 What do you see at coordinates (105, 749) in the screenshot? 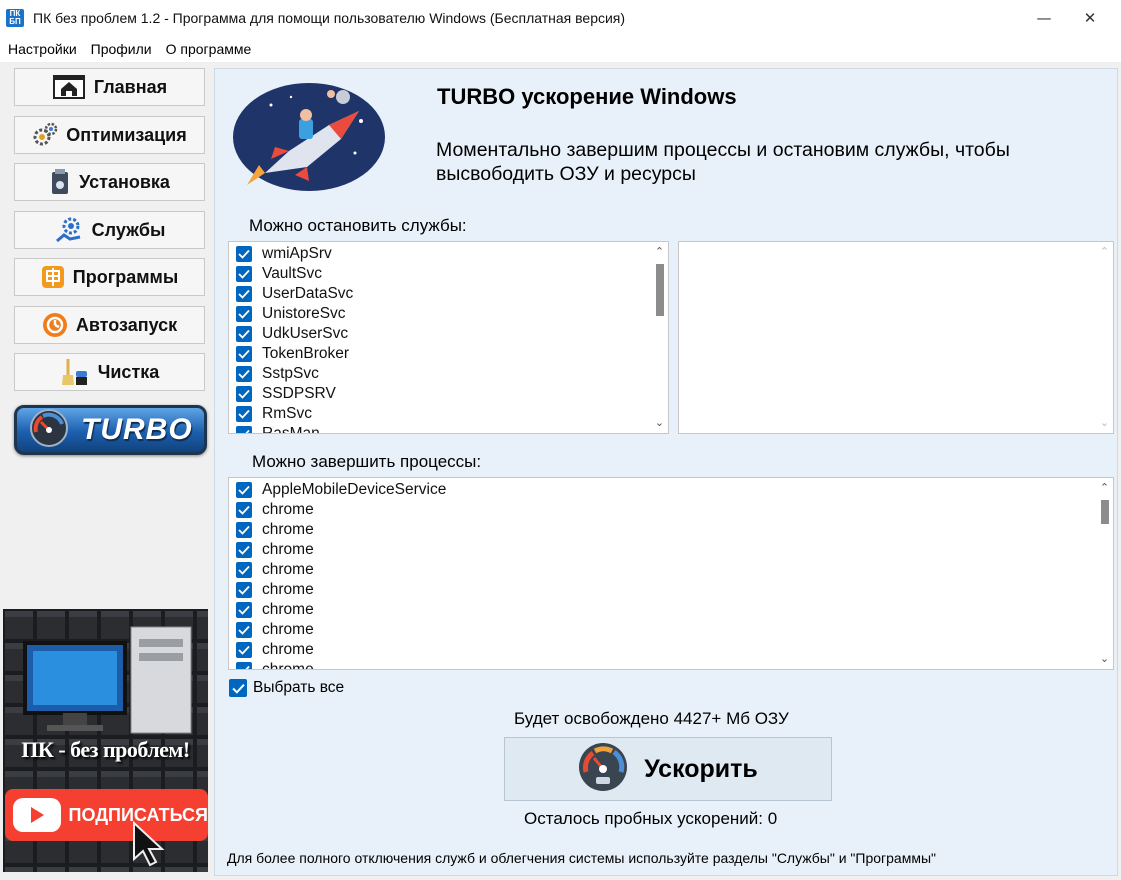
I see `ad-title: ПК - без проблем!` at bounding box center [105, 749].